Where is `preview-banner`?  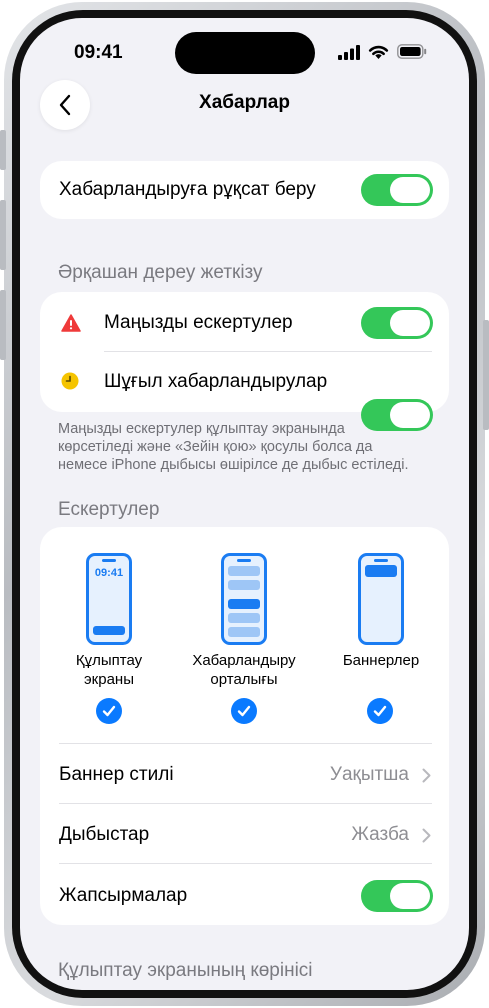 preview-banner is located at coordinates (381, 571).